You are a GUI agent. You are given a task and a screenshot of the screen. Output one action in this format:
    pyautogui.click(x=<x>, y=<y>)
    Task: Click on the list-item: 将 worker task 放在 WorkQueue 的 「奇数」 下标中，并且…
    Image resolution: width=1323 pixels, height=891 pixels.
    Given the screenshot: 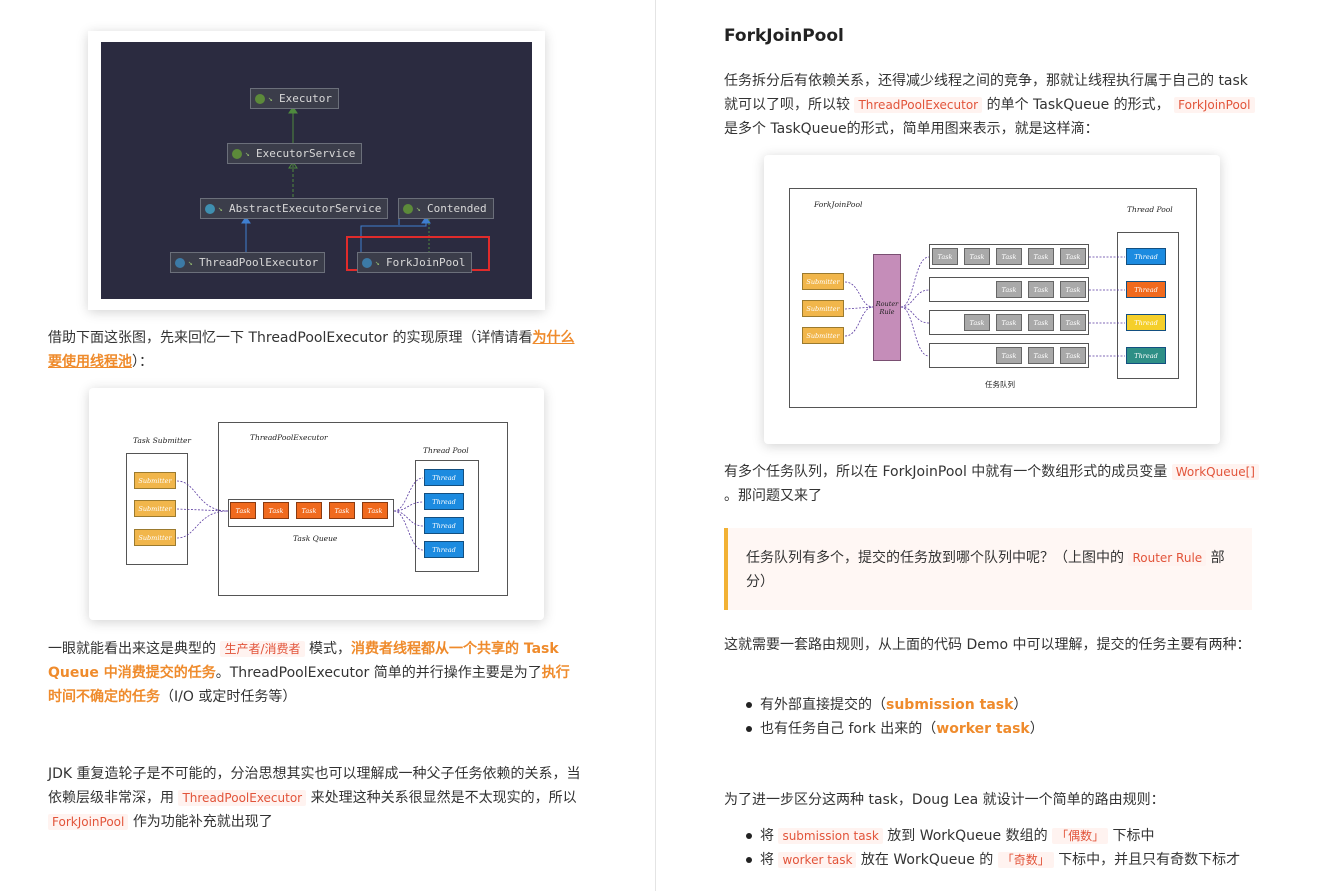 What is the action you would take?
    pyautogui.click(x=1004, y=860)
    